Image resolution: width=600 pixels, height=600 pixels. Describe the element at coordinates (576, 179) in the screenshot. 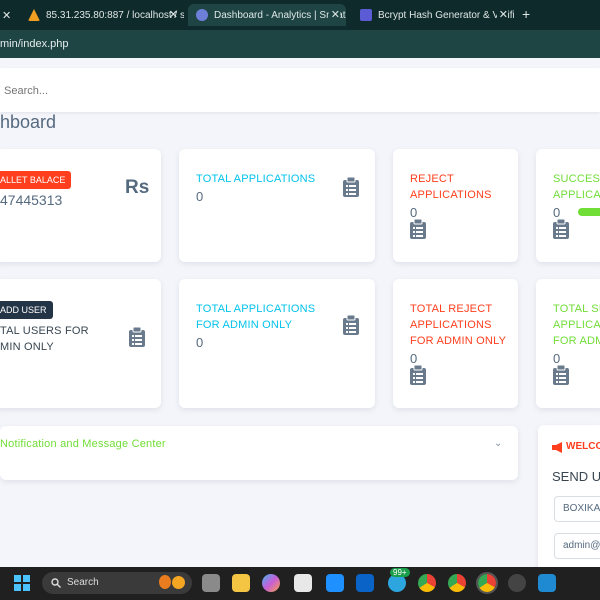

I see `success-label-line1: SUCCESS` at that location.